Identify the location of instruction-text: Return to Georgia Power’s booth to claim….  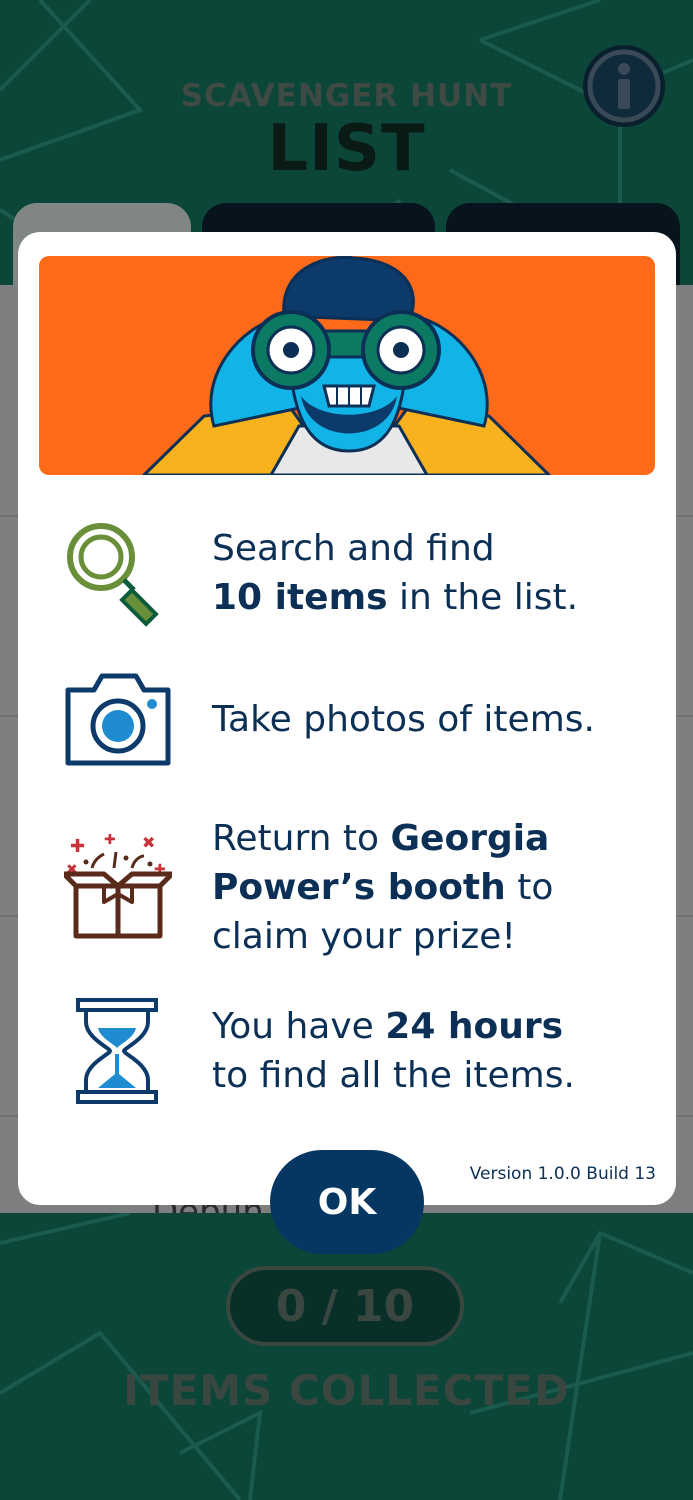
(382, 887).